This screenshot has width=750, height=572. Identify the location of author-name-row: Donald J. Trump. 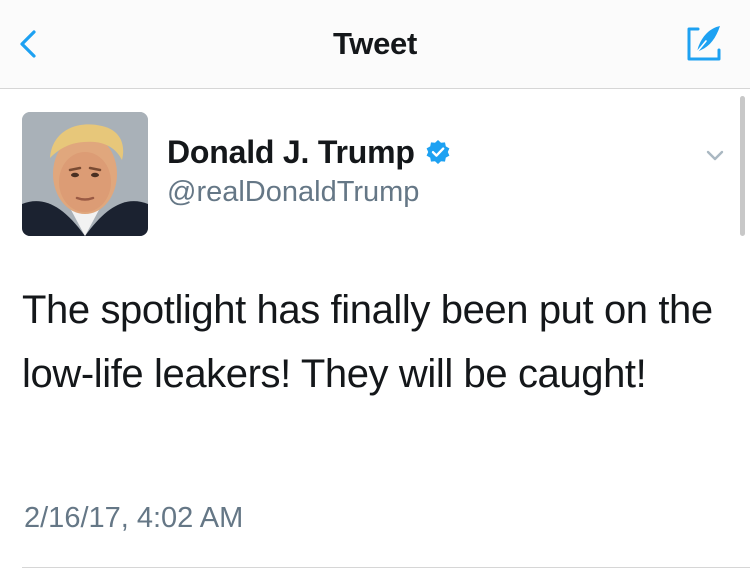
(309, 152).